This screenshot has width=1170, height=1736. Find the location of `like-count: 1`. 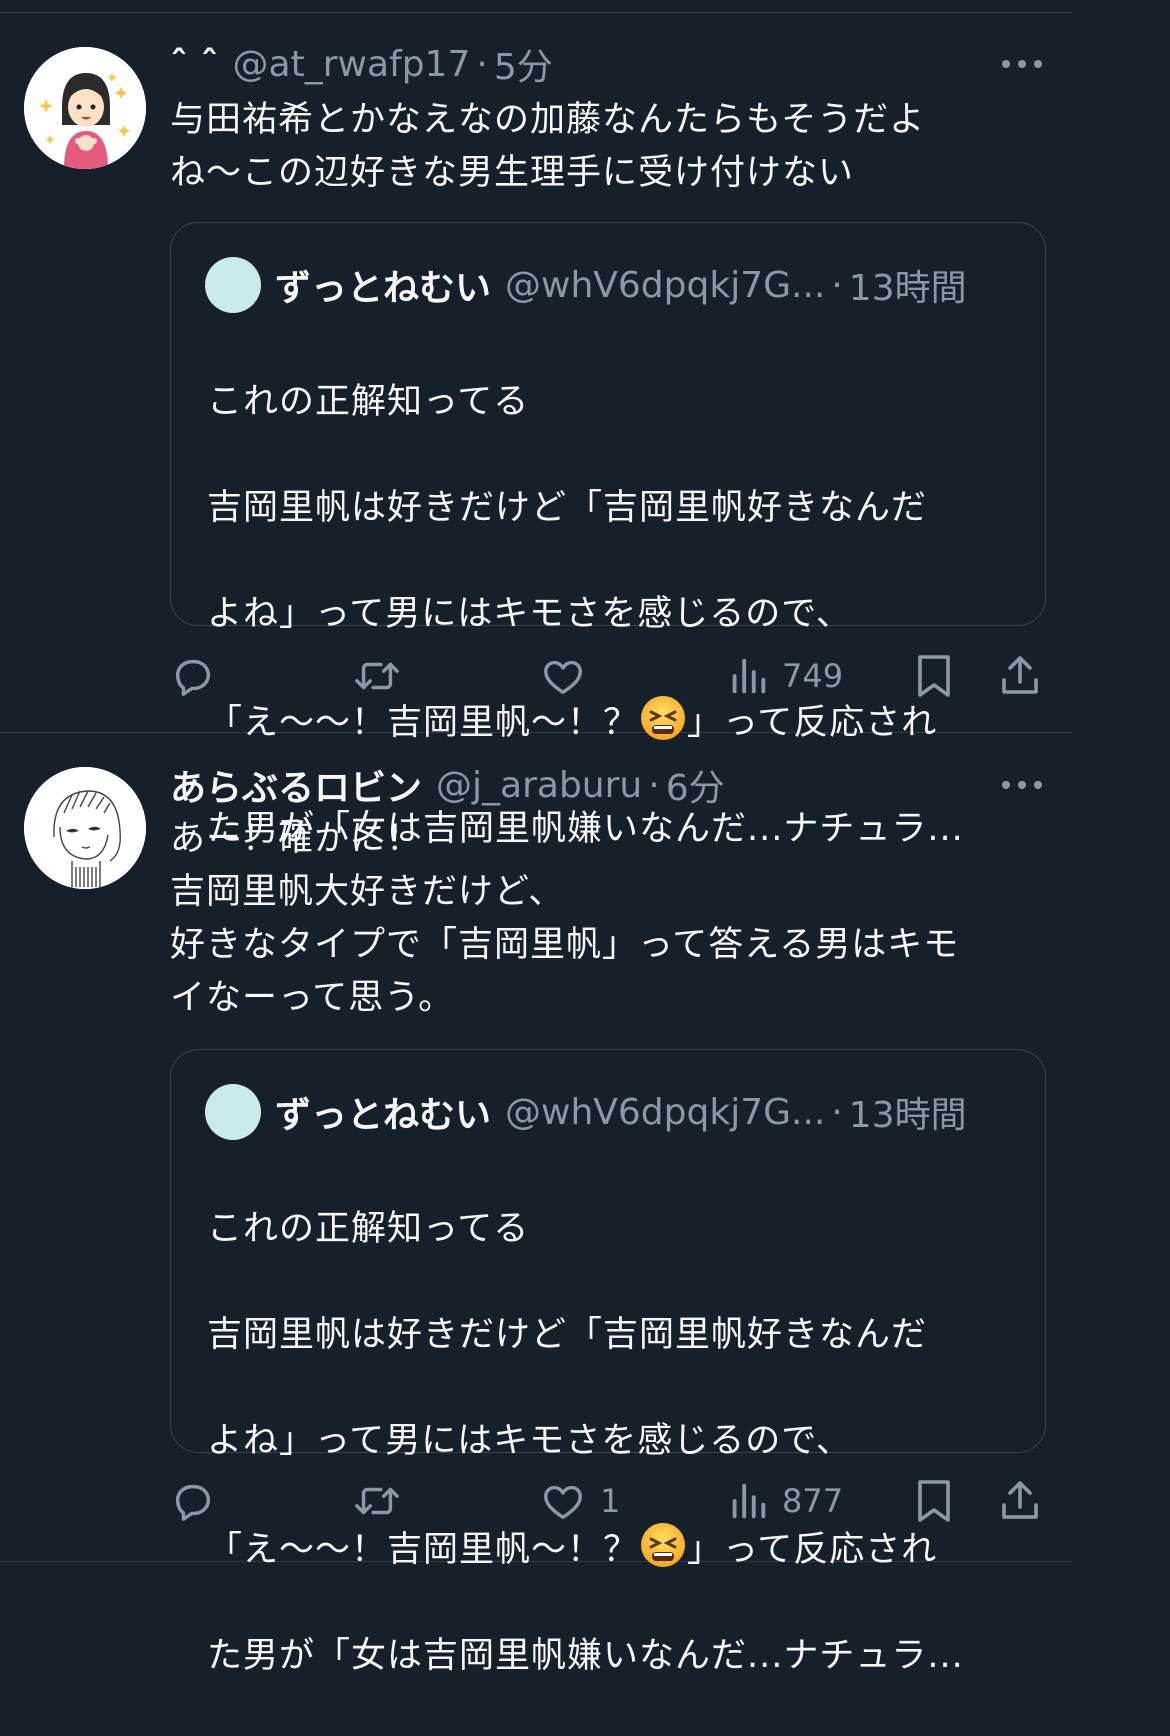

like-count: 1 is located at coordinates (610, 1501).